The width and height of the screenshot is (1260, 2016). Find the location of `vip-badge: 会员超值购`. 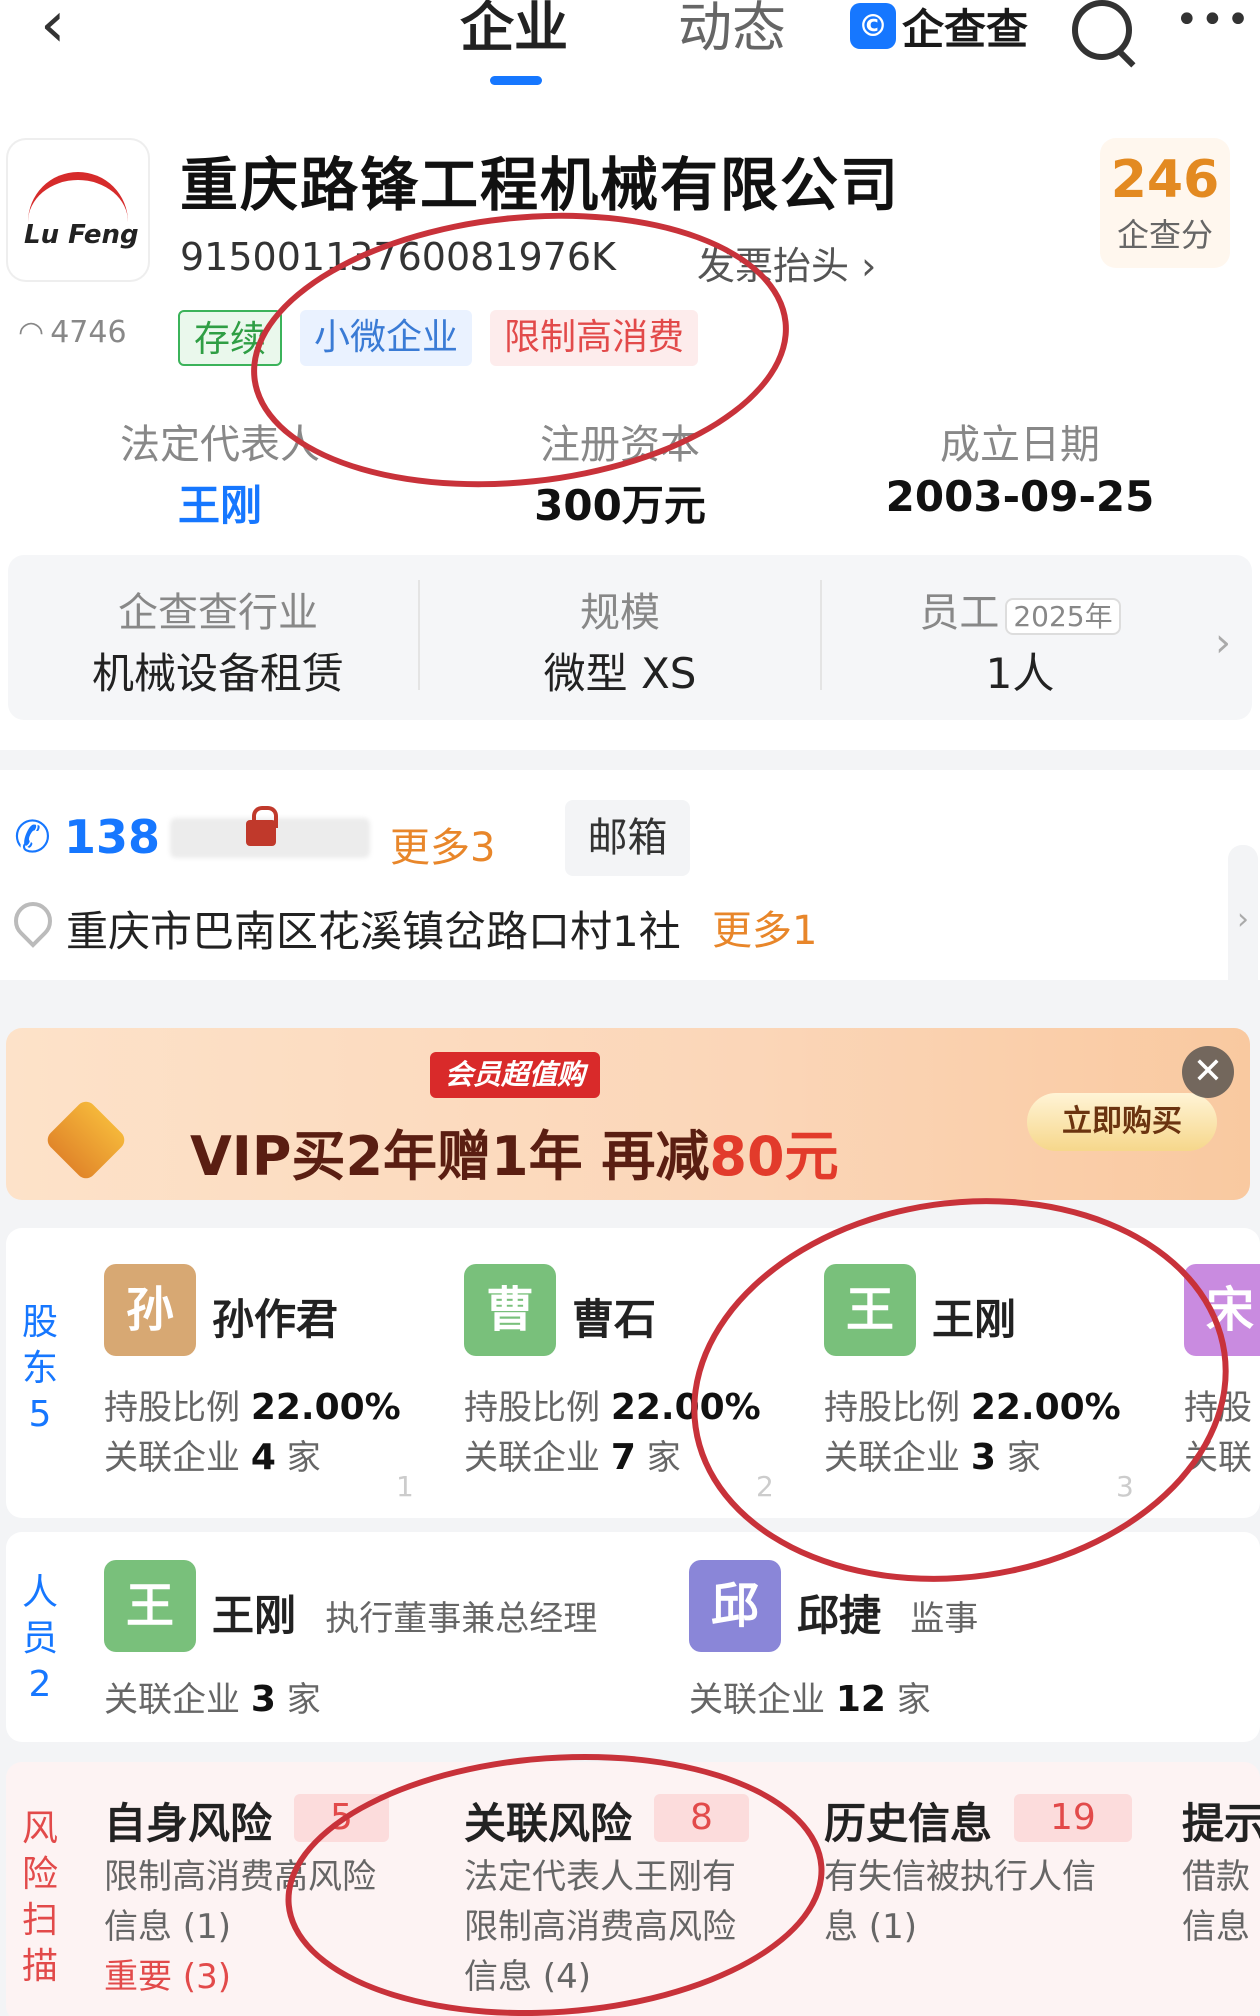

vip-badge: 会员超值购 is located at coordinates (515, 1075).